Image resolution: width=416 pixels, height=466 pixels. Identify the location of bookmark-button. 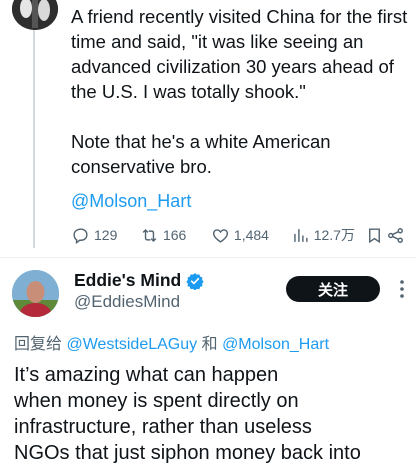
(376, 235).